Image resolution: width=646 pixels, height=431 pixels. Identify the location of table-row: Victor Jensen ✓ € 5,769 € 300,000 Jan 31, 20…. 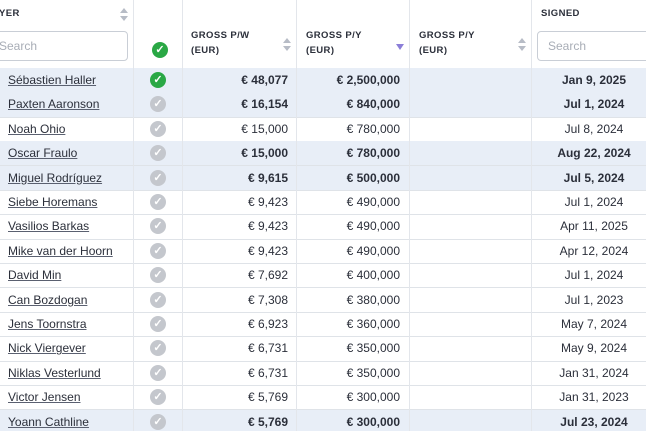
(323, 398).